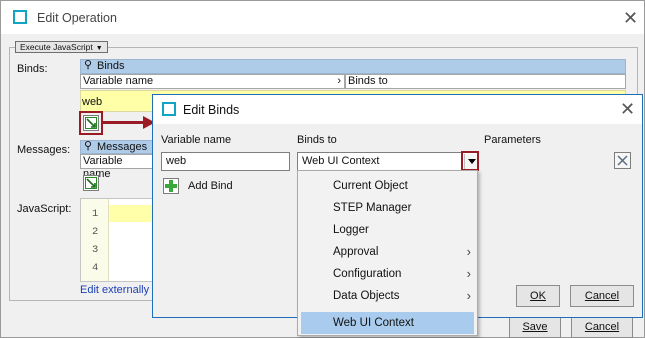 This screenshot has height=338, width=645. Describe the element at coordinates (372, 208) in the screenshot. I see `dropdown-item-label: STEP Manager` at that location.